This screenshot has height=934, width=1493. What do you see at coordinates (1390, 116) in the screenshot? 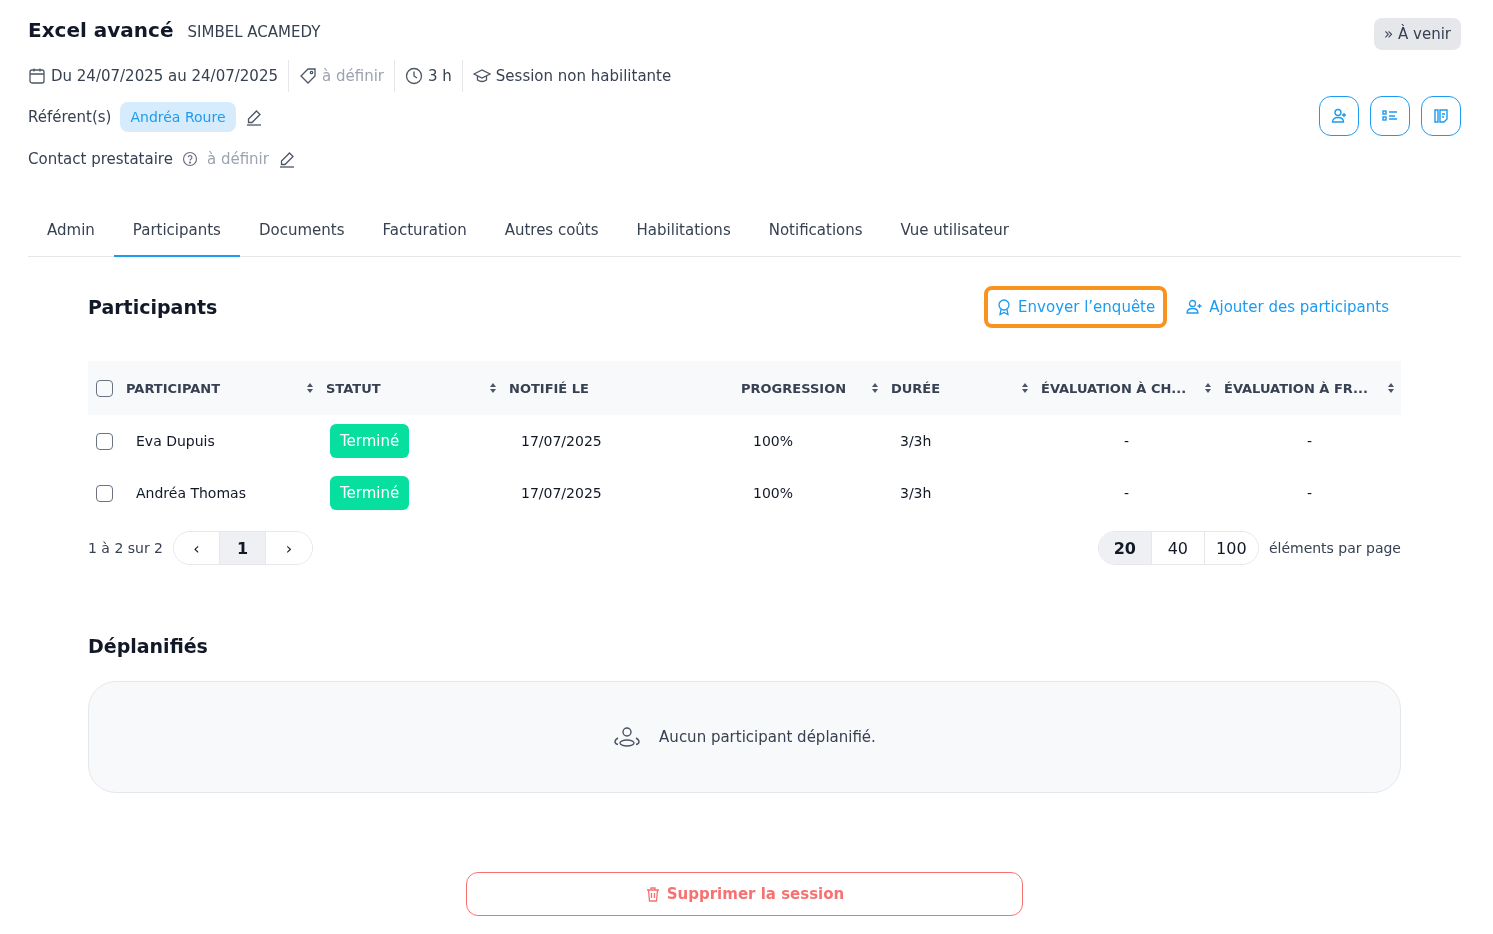
I see `list-button` at bounding box center [1390, 116].